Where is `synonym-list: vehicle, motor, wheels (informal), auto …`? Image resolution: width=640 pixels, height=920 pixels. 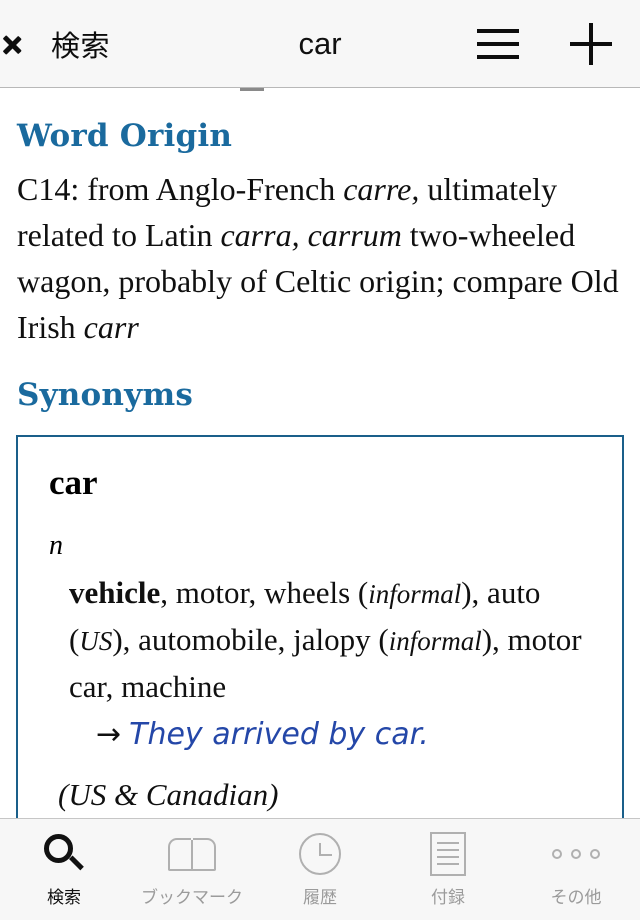
synonym-list: vehicle, motor, wheels (informal), auto … is located at coordinates (320, 640).